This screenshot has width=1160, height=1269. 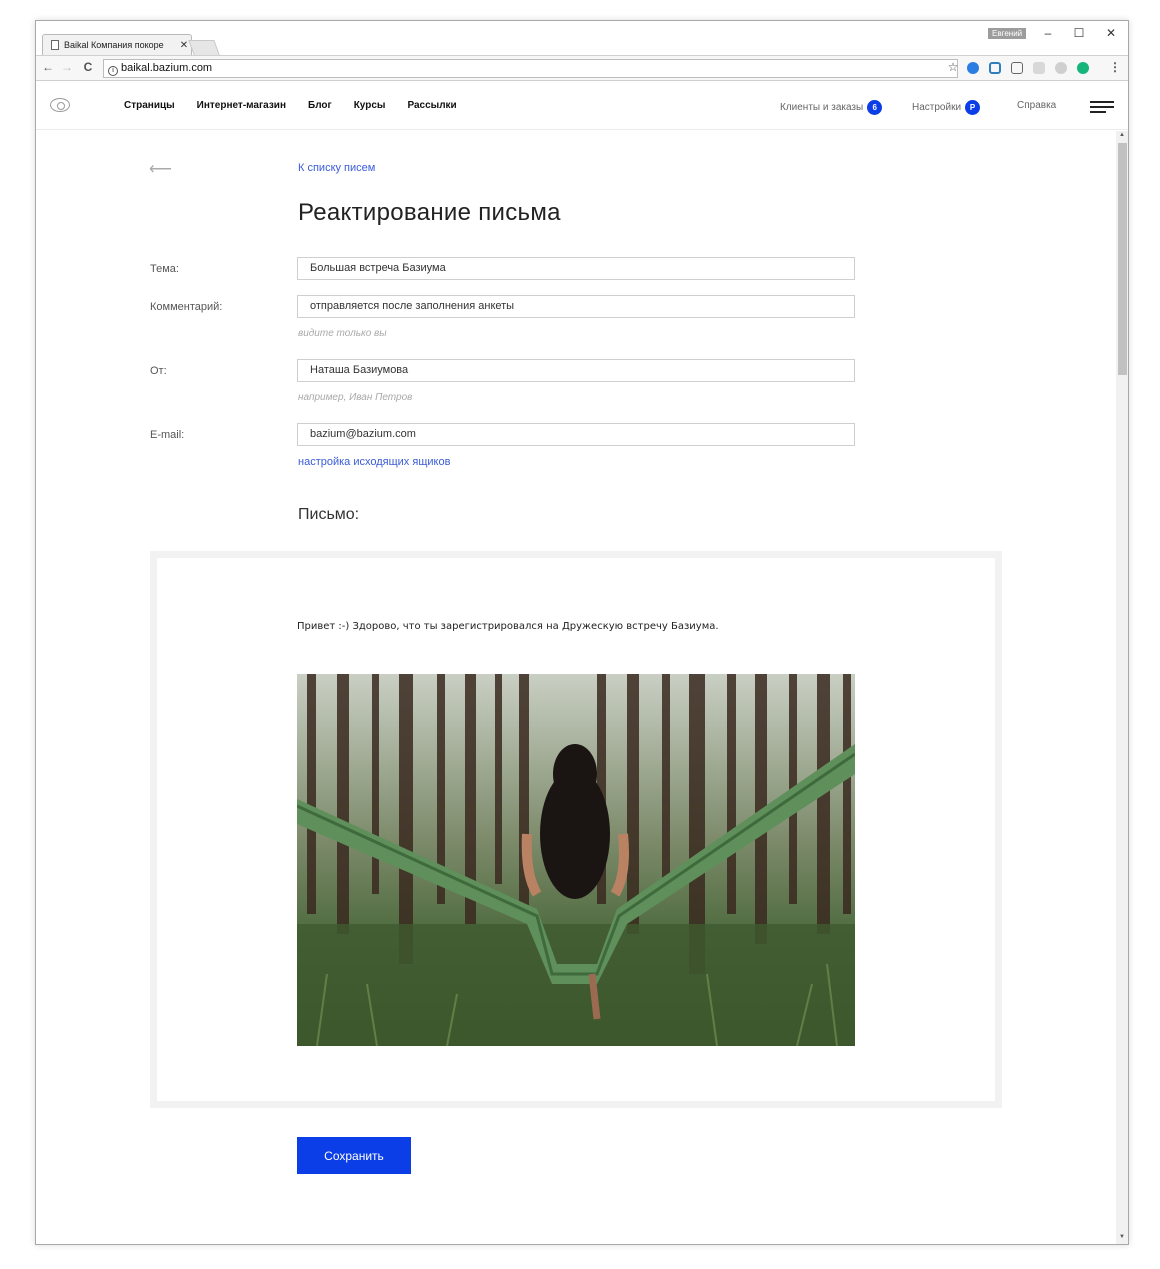 I want to click on email-input: bazium@bazium.com, so click(x=576, y=434).